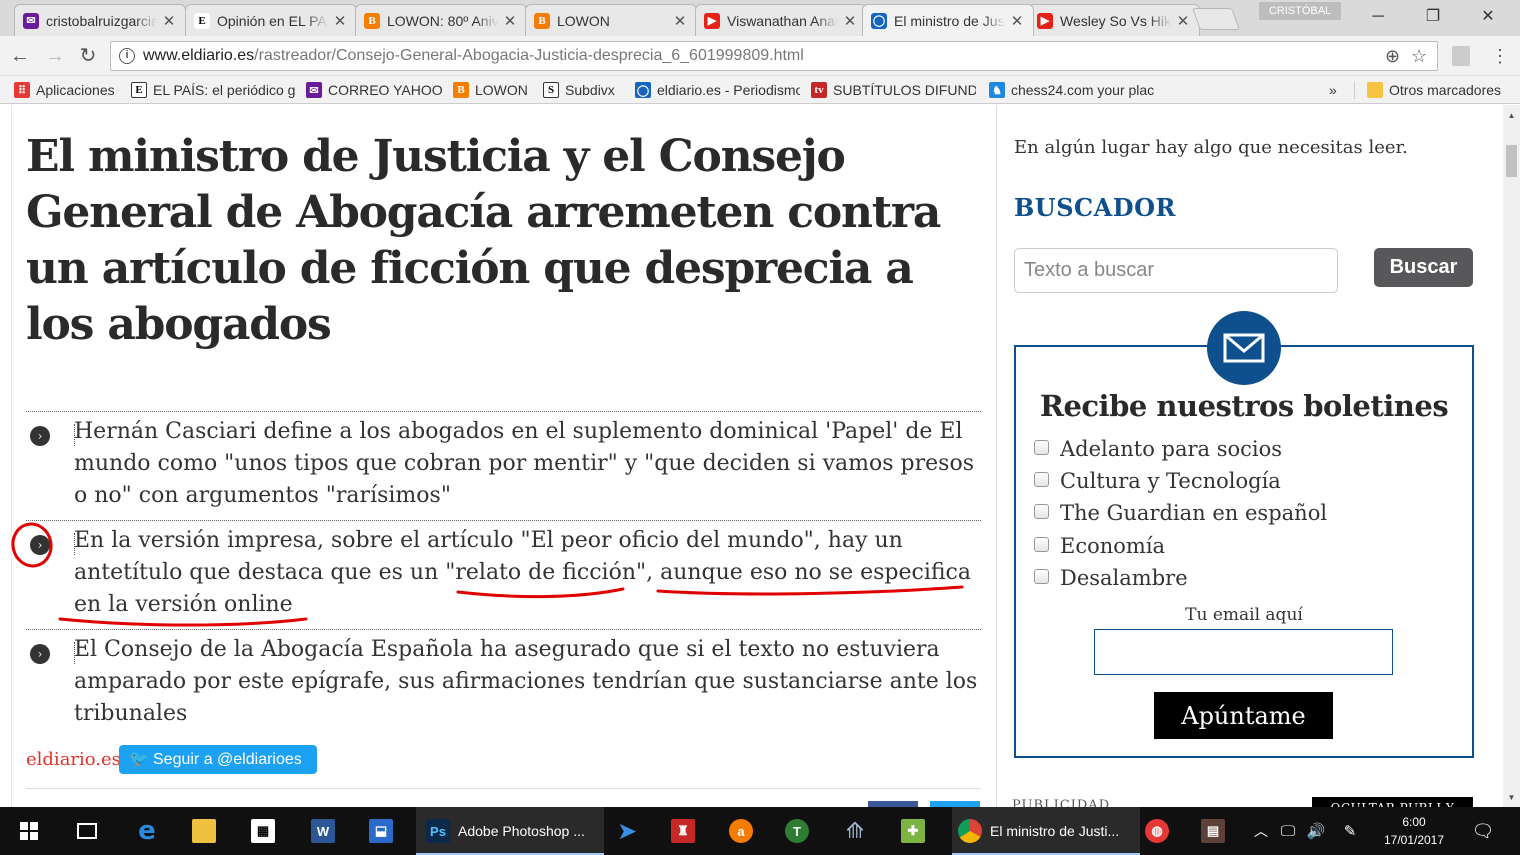  Describe the element at coordinates (1243, 652) in the screenshot. I see `email-field` at that location.